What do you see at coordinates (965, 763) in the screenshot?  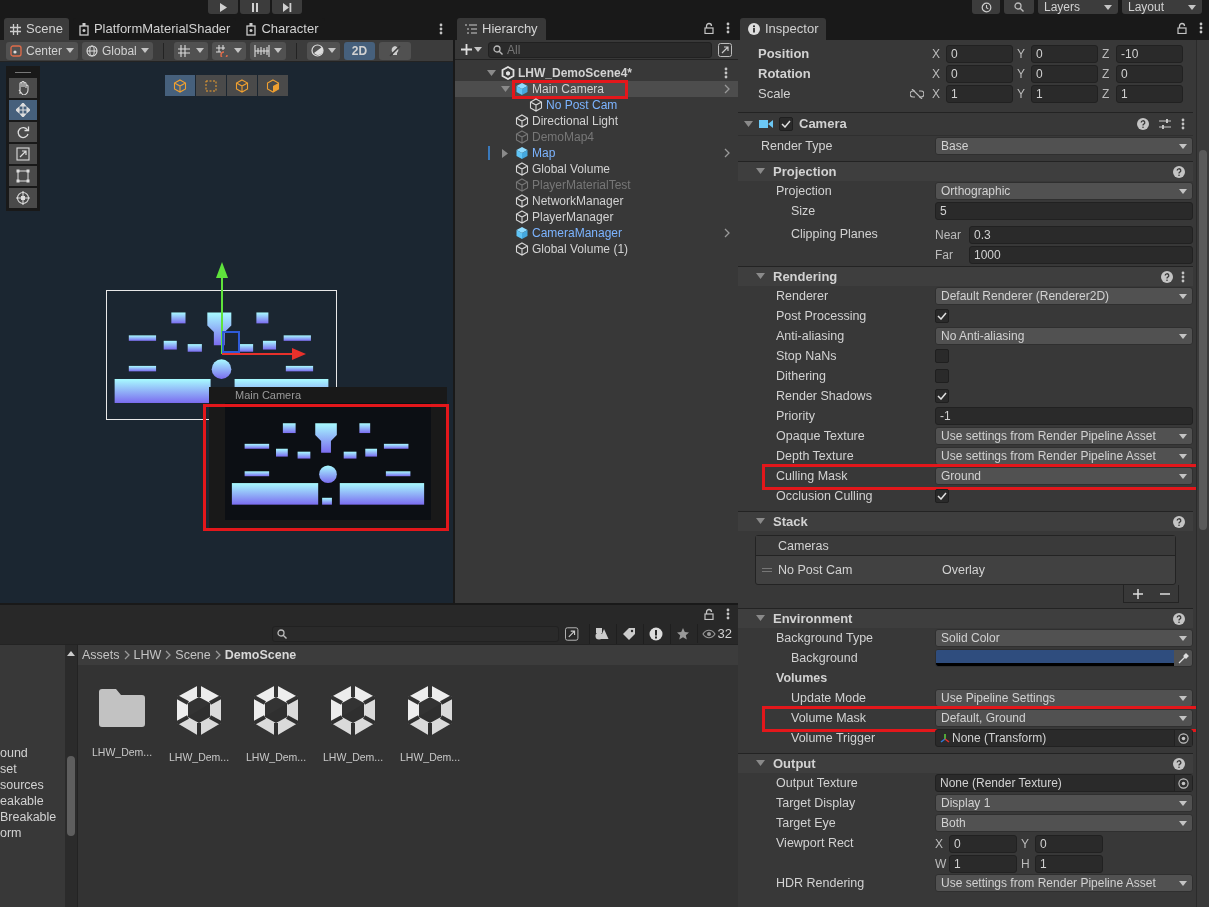 I see `section-header: Output` at bounding box center [965, 763].